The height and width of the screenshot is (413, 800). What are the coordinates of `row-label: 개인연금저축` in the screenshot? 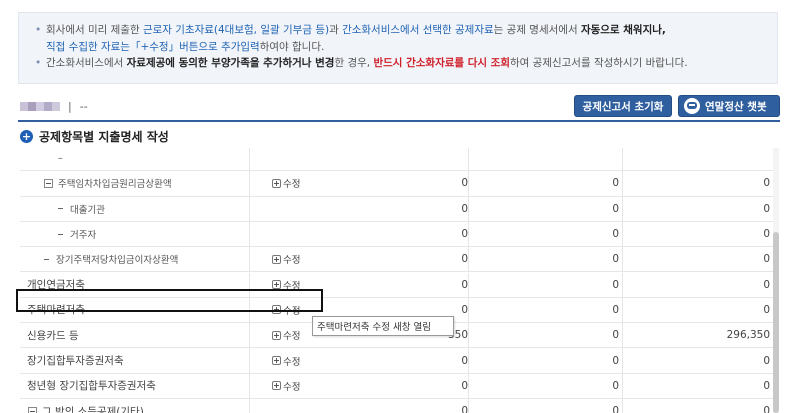 It's located at (134, 285).